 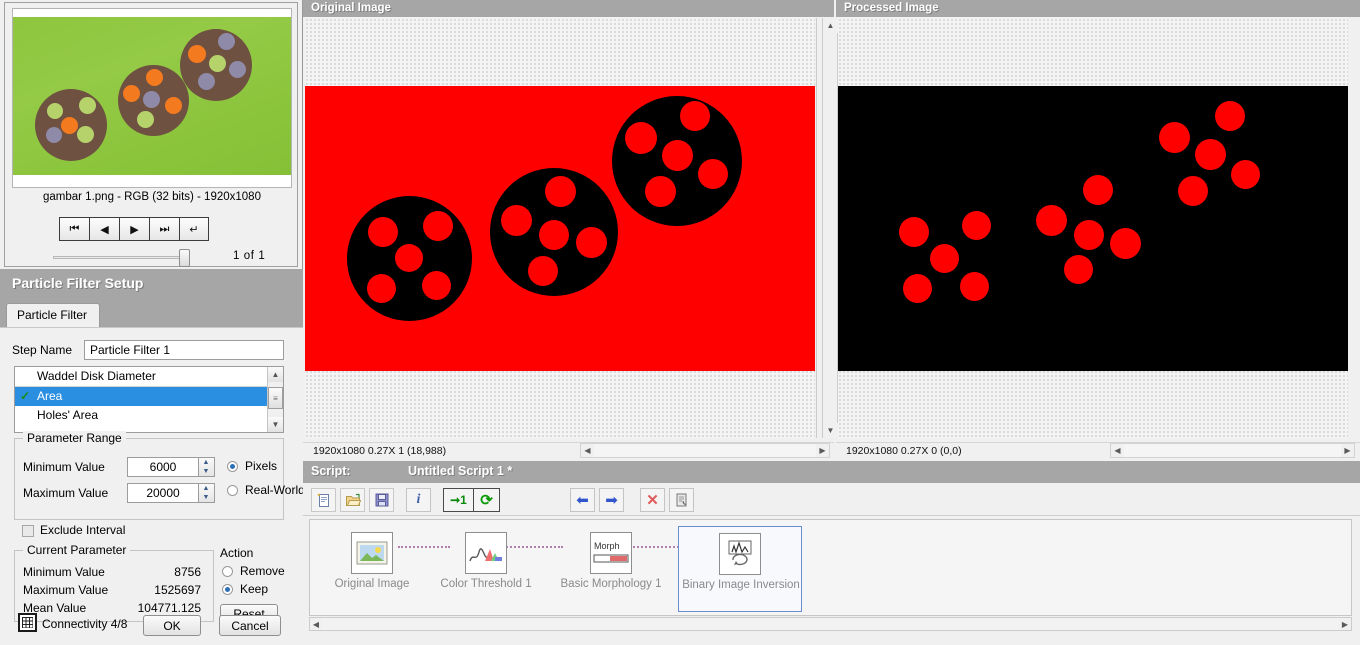 What do you see at coordinates (568, 8) in the screenshot?
I see `original-image-header: Original Image` at bounding box center [568, 8].